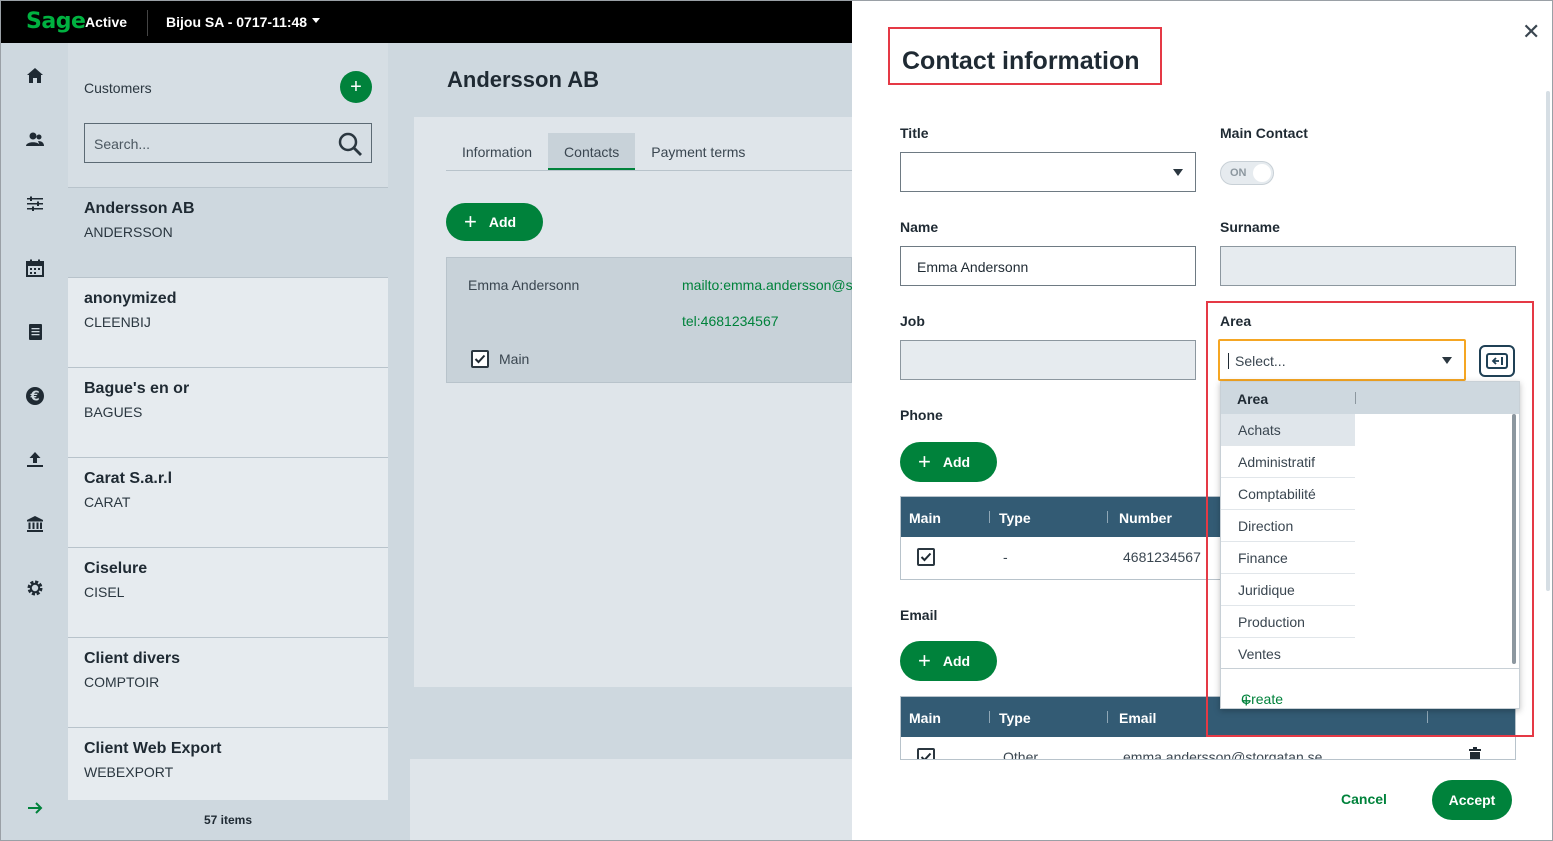 The image size is (1553, 841). What do you see at coordinates (524, 285) in the screenshot?
I see `contact-name: Emma Andersonn` at bounding box center [524, 285].